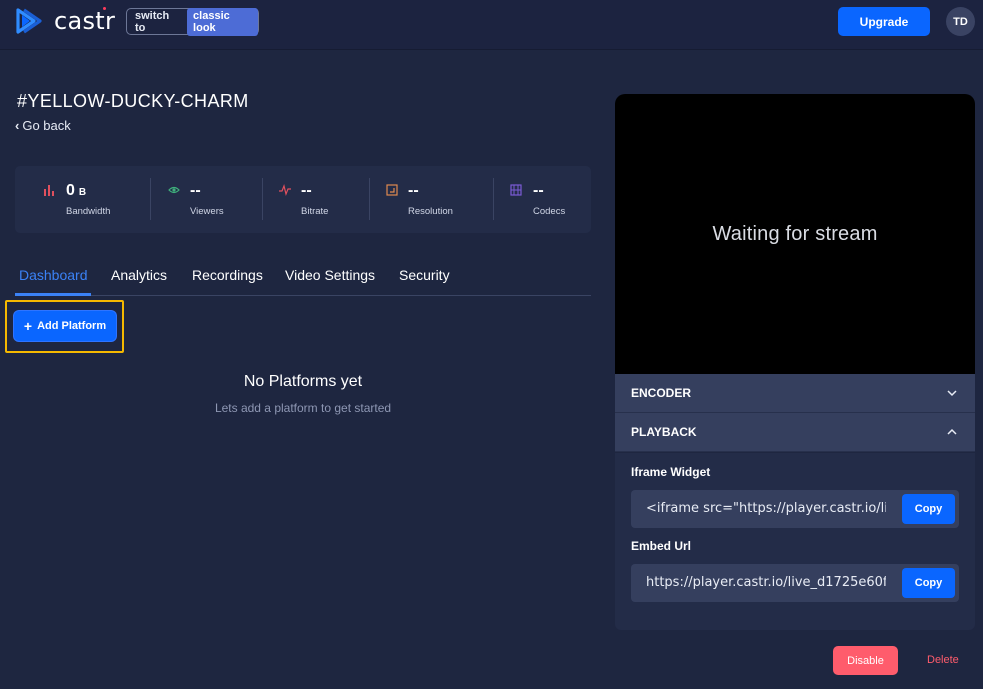 This screenshot has width=983, height=689. I want to click on playback-accordion: PLAYBACK, so click(795, 432).